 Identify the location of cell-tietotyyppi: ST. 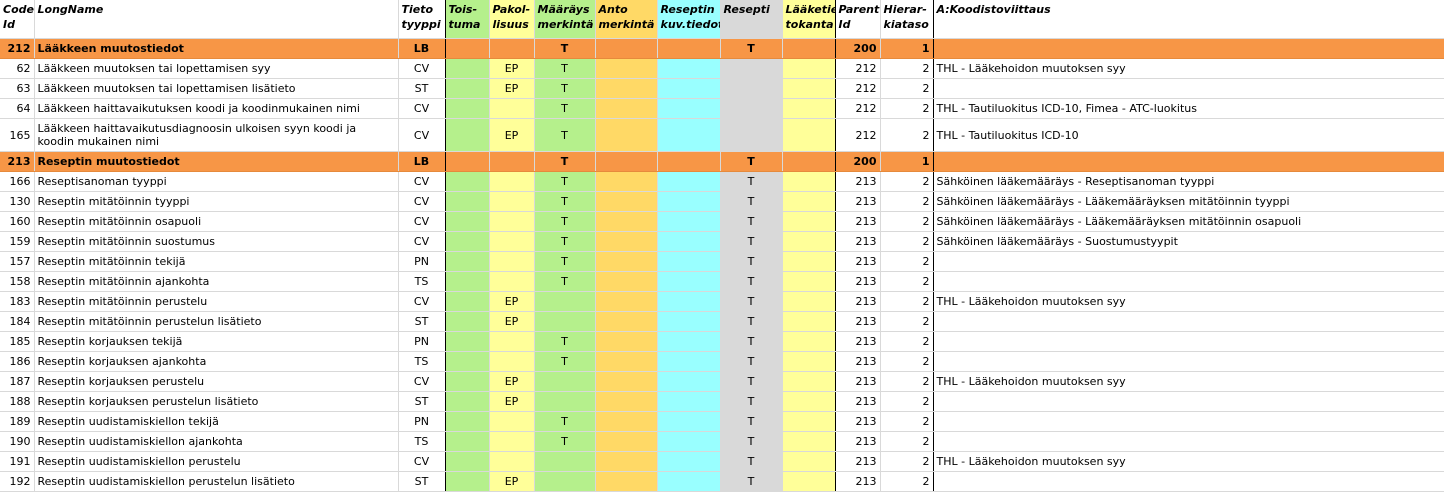
(421, 401).